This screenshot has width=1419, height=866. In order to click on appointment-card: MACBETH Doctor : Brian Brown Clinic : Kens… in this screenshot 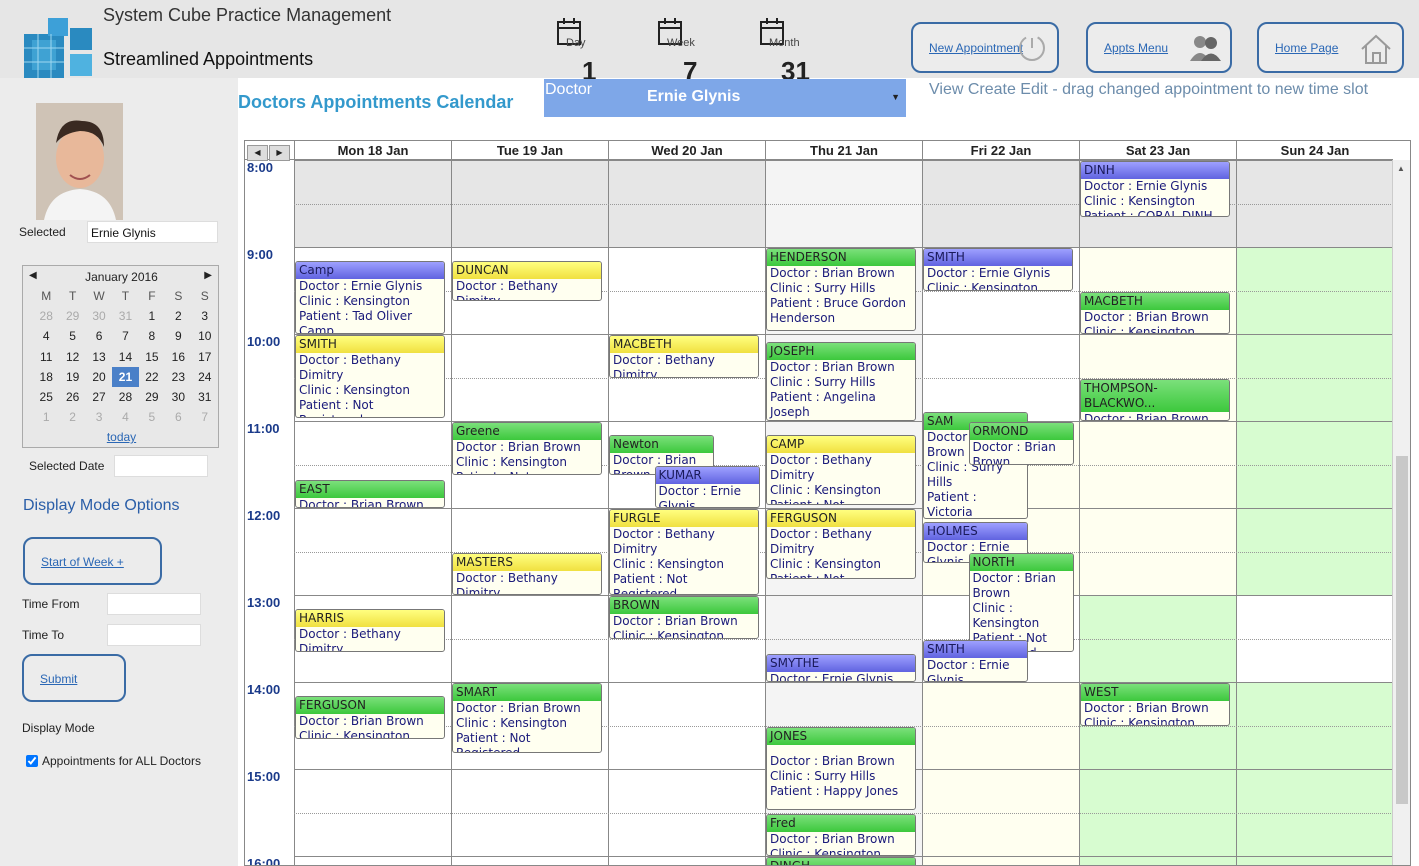, I will do `click(1155, 313)`.